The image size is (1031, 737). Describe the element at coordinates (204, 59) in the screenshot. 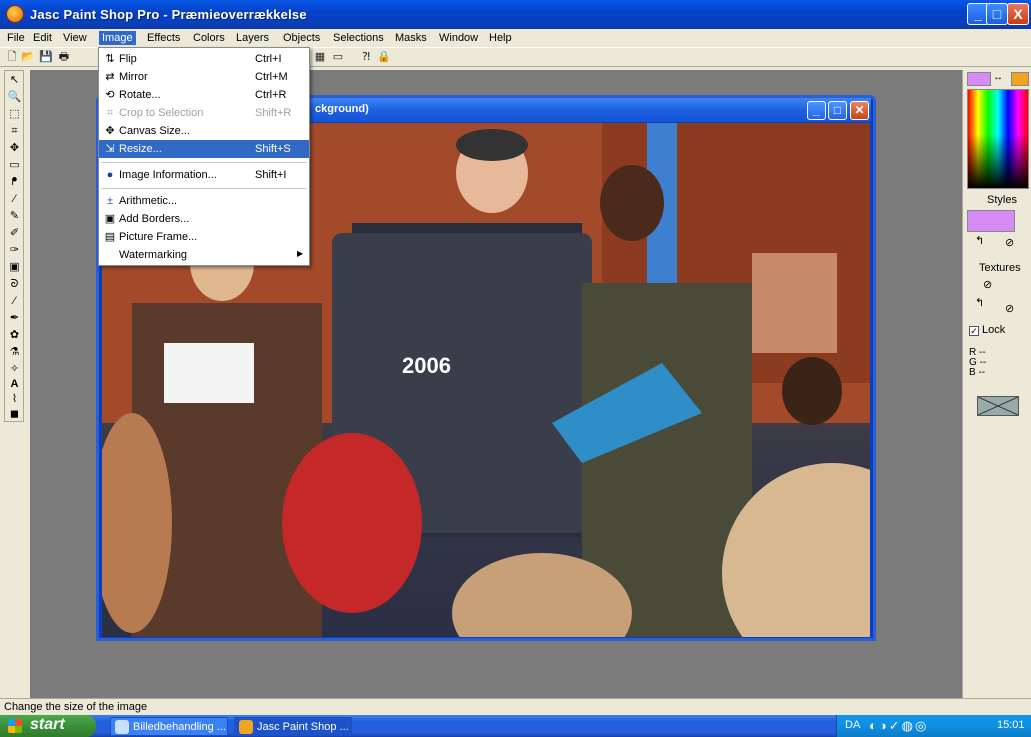

I see `menu-item-flip: ⇅ Flip Ctrl+I` at that location.